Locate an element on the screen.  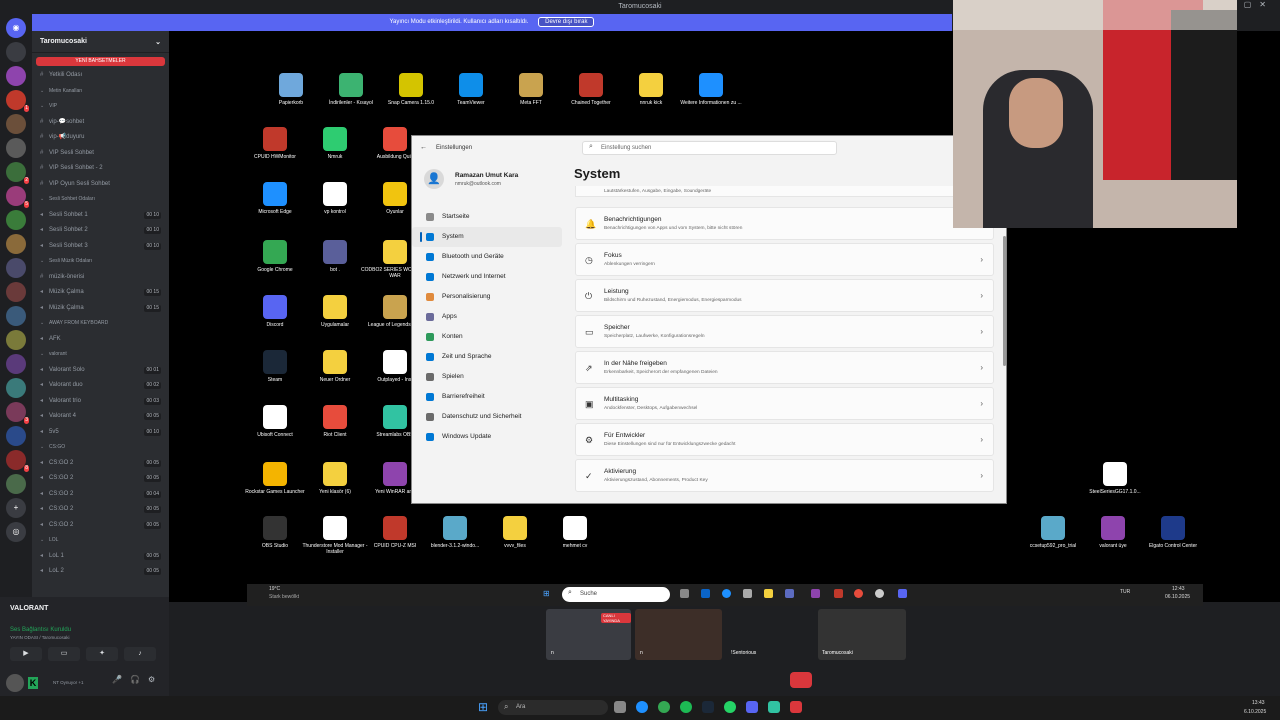
clock-date: 06.10.2025 is located at coordinates (1177, 597).